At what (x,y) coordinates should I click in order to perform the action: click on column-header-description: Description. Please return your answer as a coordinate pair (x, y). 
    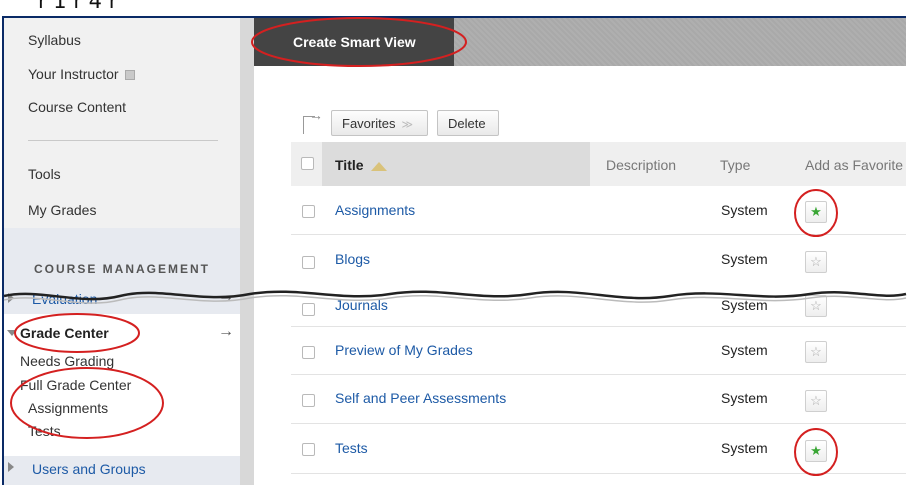
    Looking at the image, I should click on (641, 165).